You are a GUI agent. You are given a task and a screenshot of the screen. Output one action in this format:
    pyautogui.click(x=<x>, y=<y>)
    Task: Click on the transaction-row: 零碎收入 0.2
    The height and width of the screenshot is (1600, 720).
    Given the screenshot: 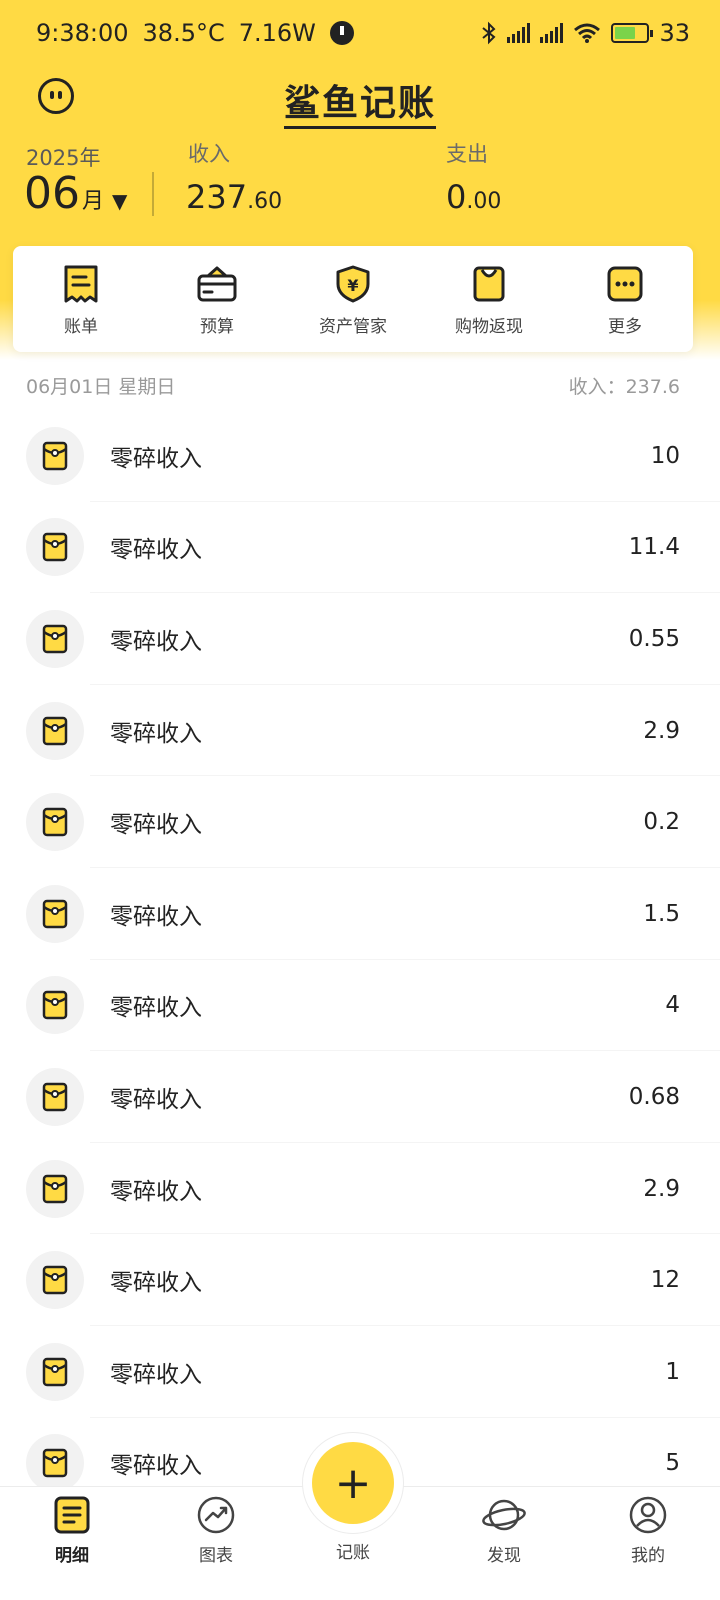 What is the action you would take?
    pyautogui.click(x=360, y=822)
    